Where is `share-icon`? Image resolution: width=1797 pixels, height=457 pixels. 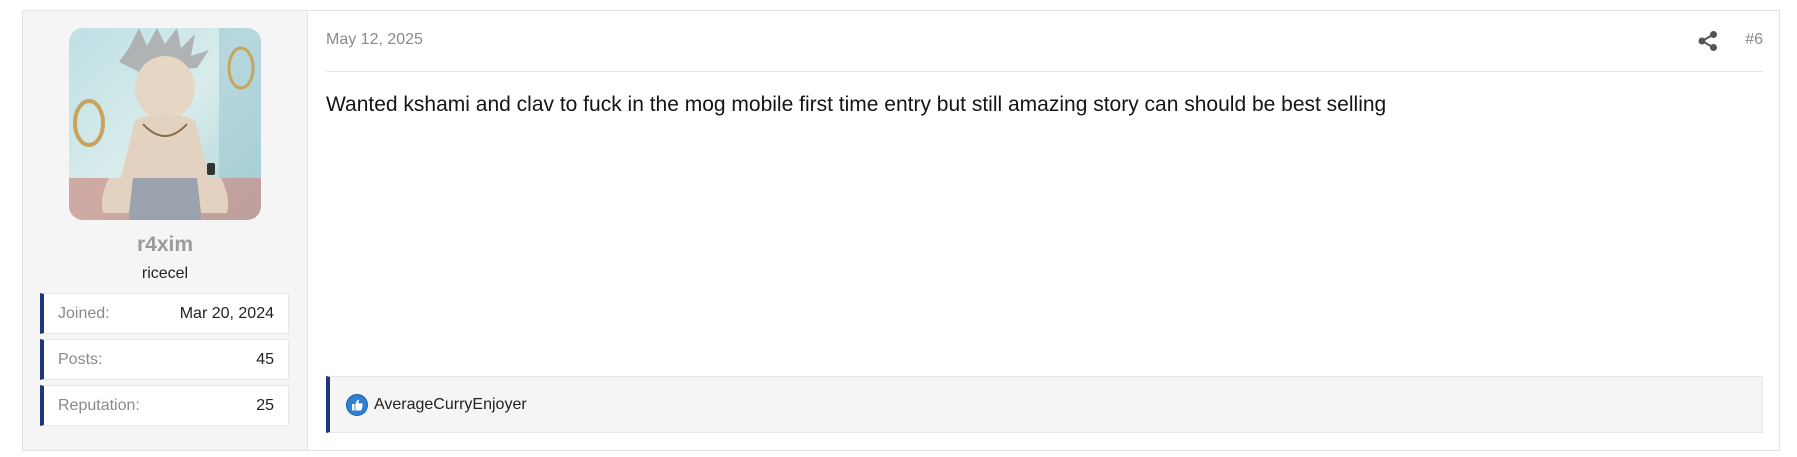
share-icon is located at coordinates (1708, 41).